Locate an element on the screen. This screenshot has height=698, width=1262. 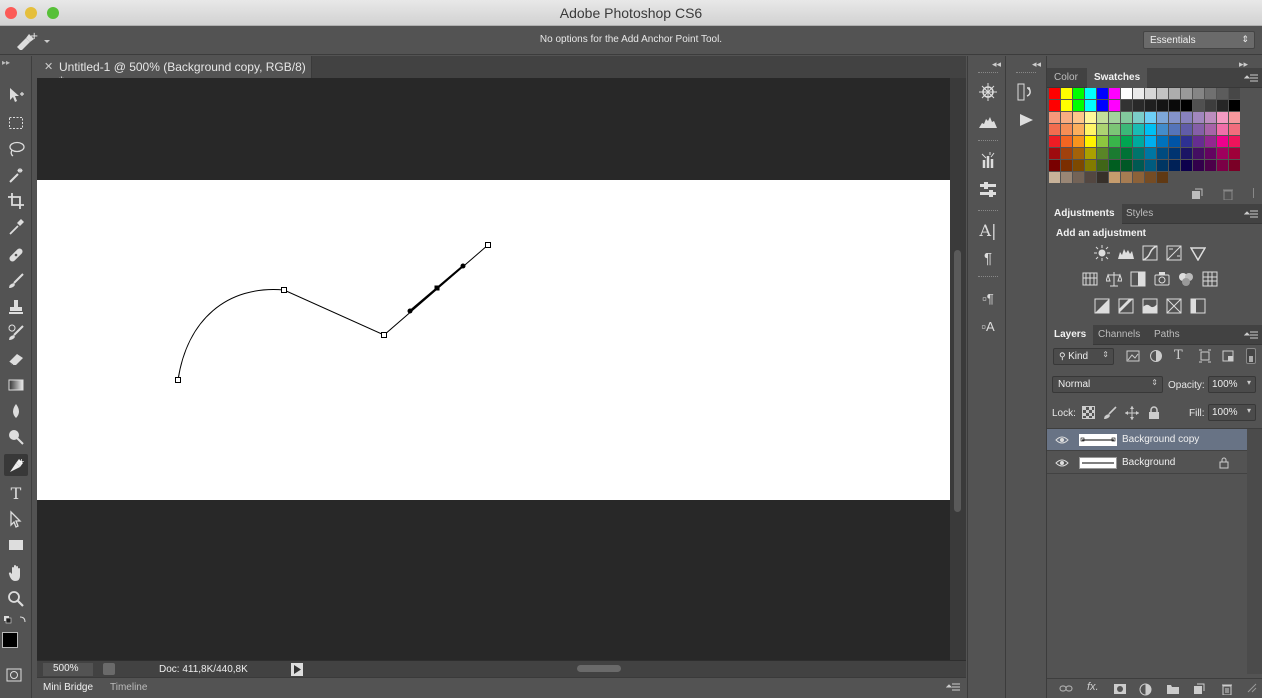
blend-mode-select: Normal ⇕ is located at coordinates (1107, 384).